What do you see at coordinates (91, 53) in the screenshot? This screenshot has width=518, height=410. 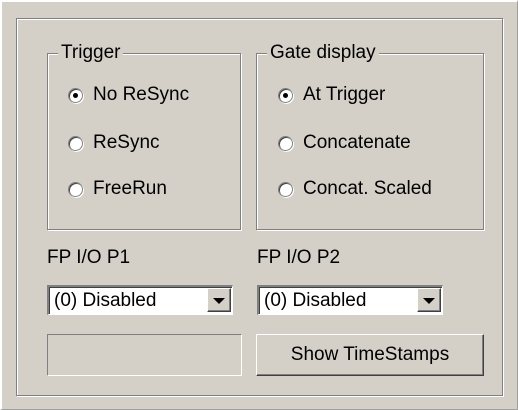 I see `trigger-group-title: Trigger` at bounding box center [91, 53].